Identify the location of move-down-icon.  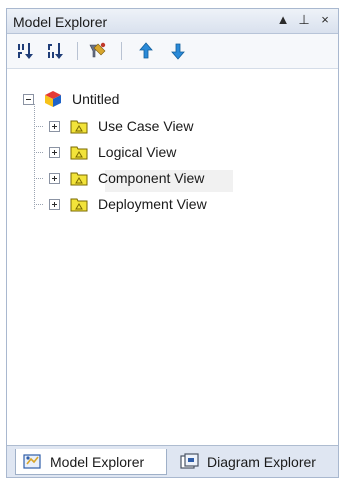
(178, 51).